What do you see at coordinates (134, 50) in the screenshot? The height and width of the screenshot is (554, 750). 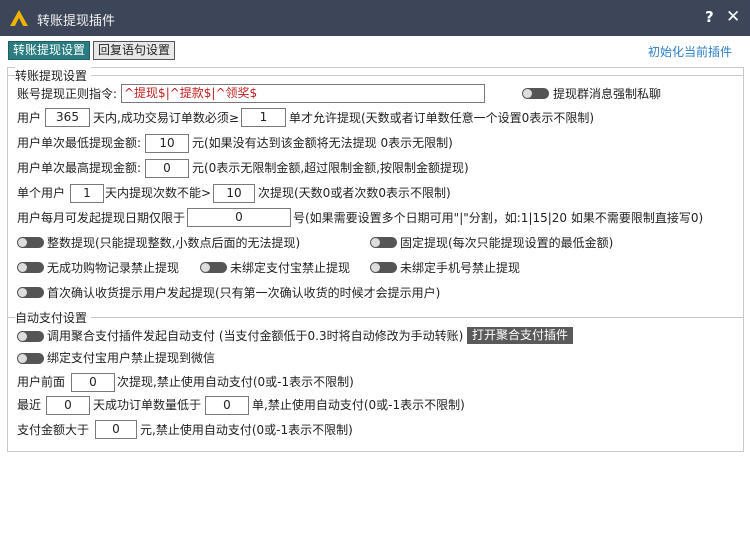 I see `tab-reply-settings: 回复语句设置` at bounding box center [134, 50].